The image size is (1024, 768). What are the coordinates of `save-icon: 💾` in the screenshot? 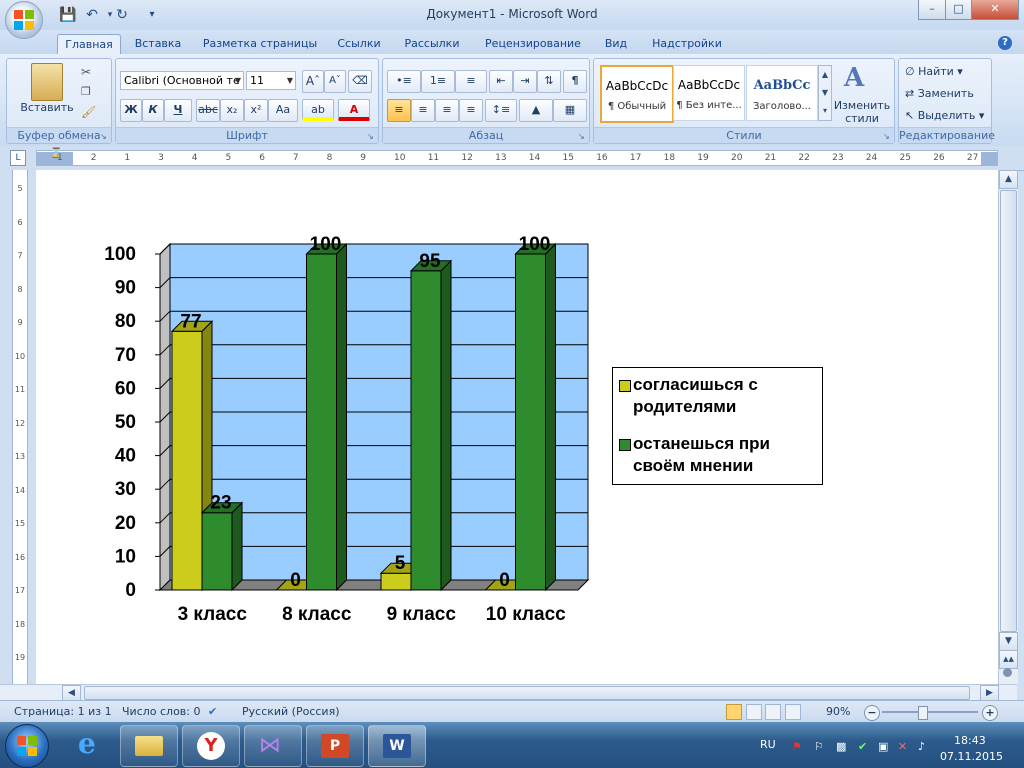 It's located at (68, 15).